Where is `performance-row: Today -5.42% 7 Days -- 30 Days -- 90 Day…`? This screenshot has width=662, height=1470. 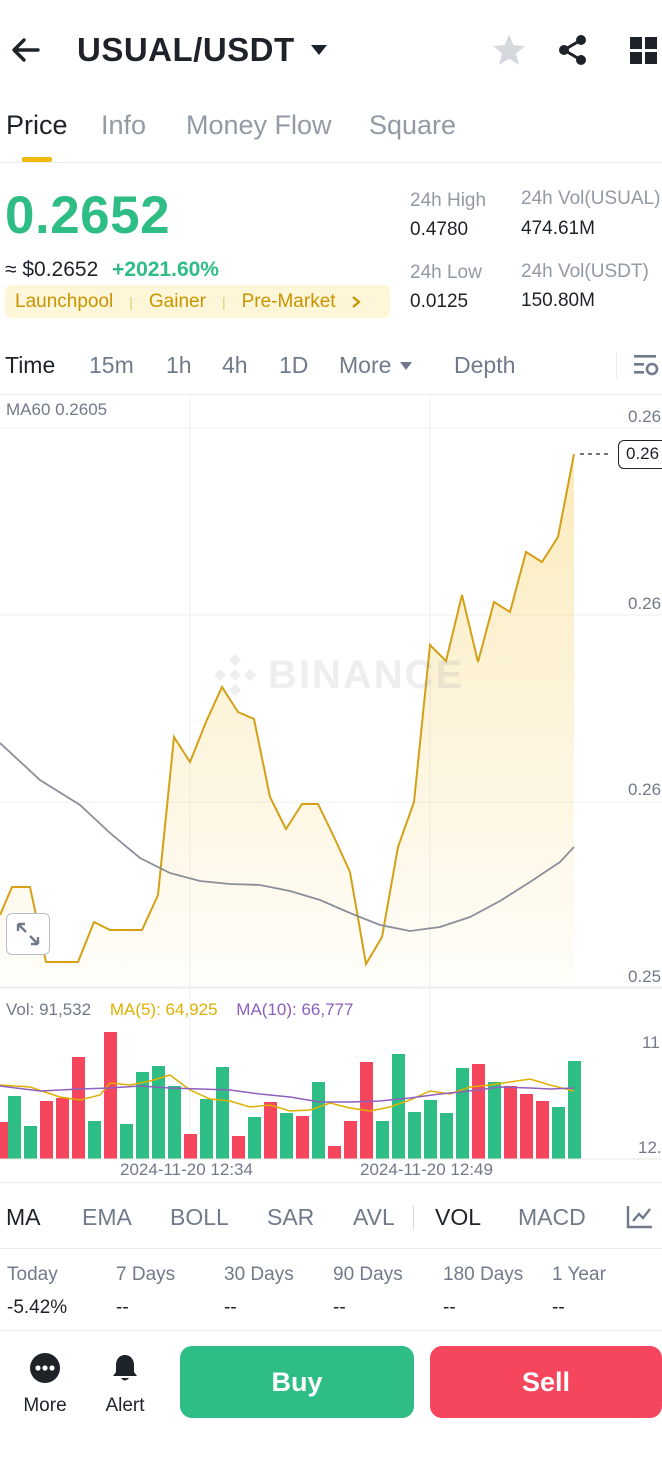
performance-row: Today -5.42% 7 Days -- 30 Days -- 90 Day… is located at coordinates (331, 1294).